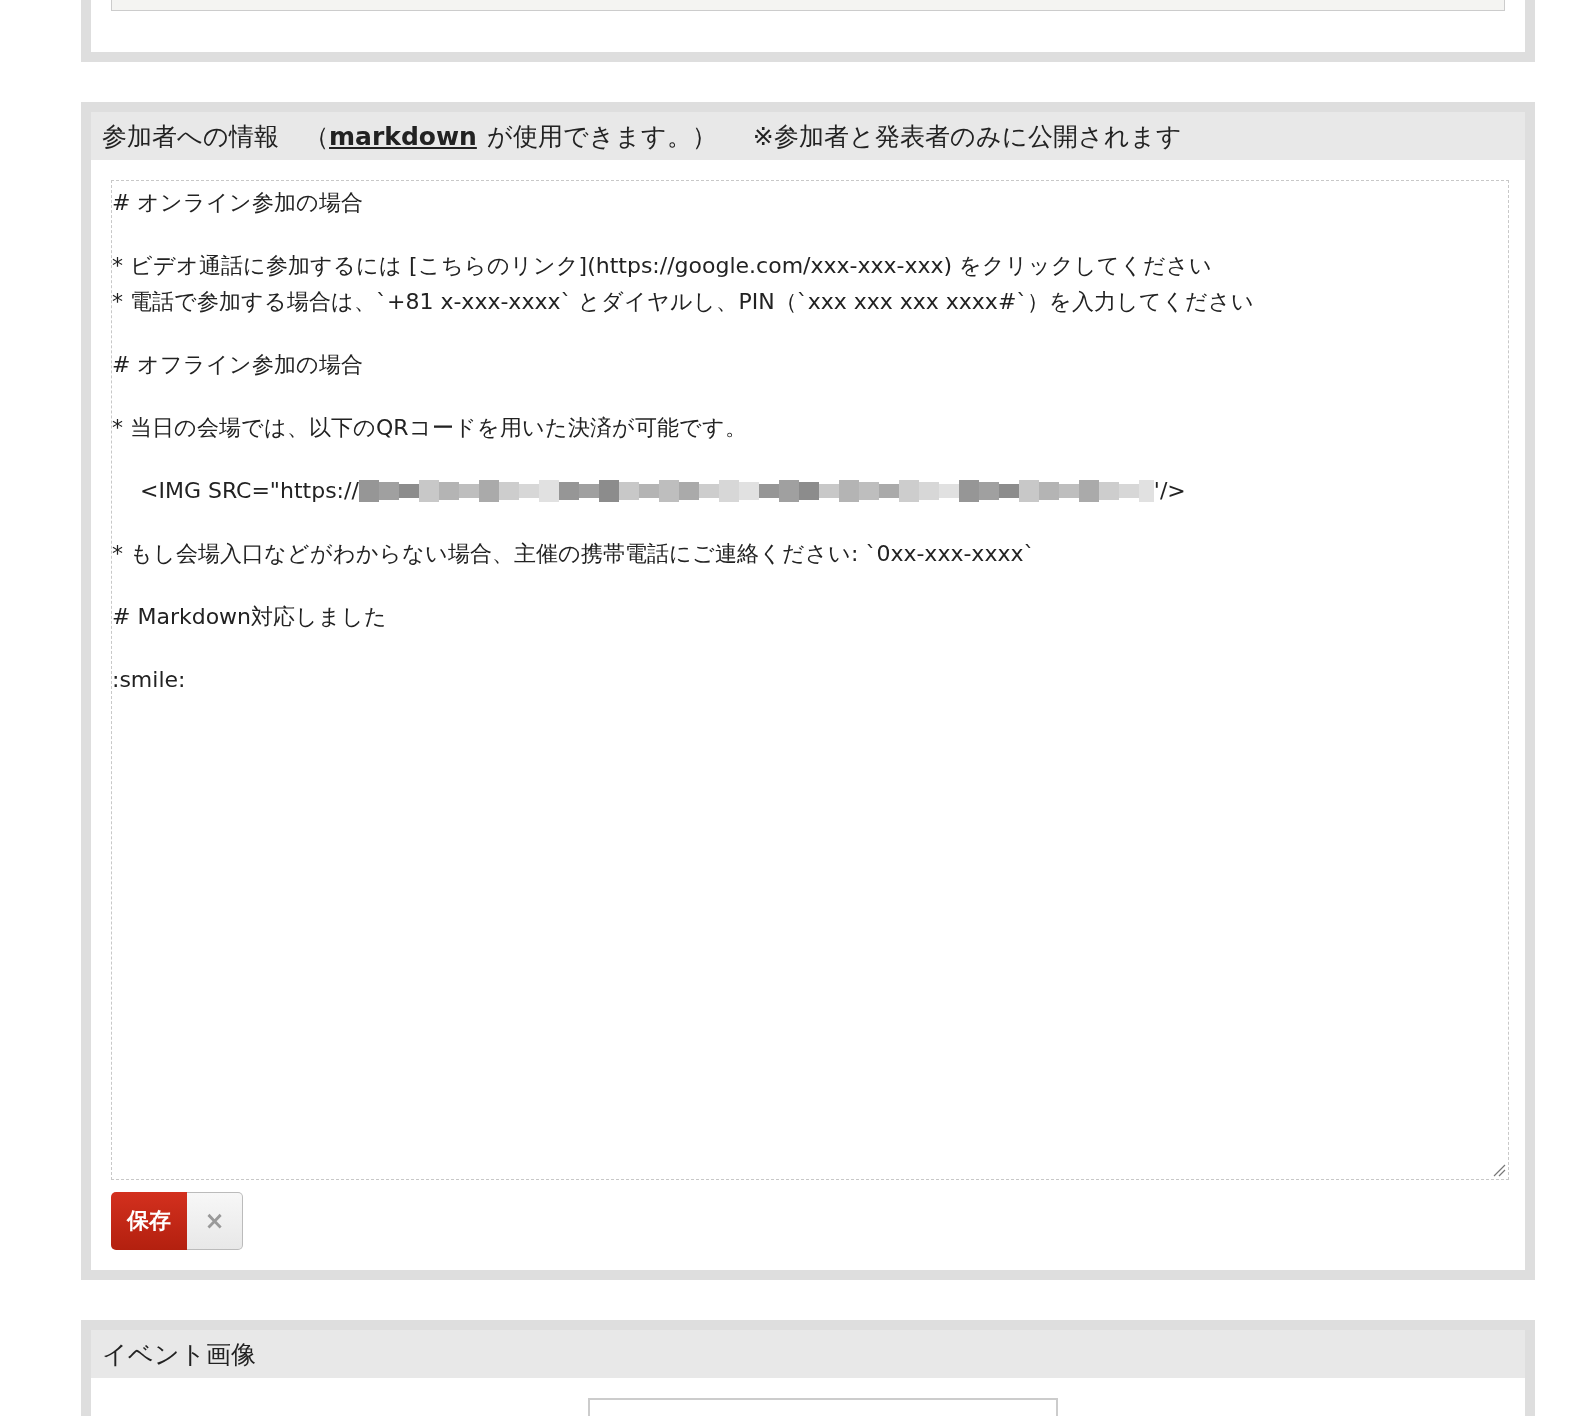  I want to click on header-label: イベント画像, so click(179, 1354).